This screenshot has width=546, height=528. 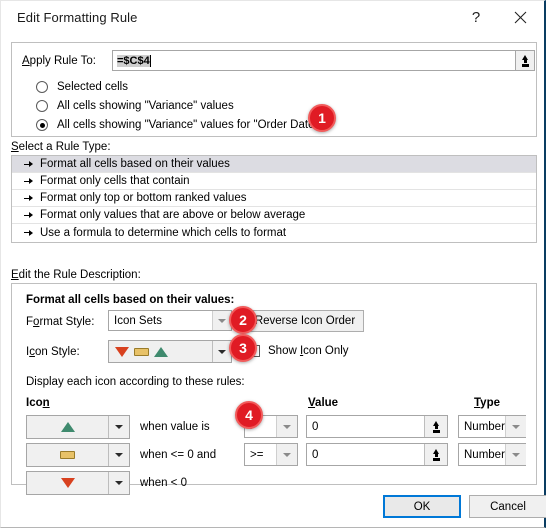 What do you see at coordinates (92, 87) in the screenshot?
I see `radio-label: Selected cells` at bounding box center [92, 87].